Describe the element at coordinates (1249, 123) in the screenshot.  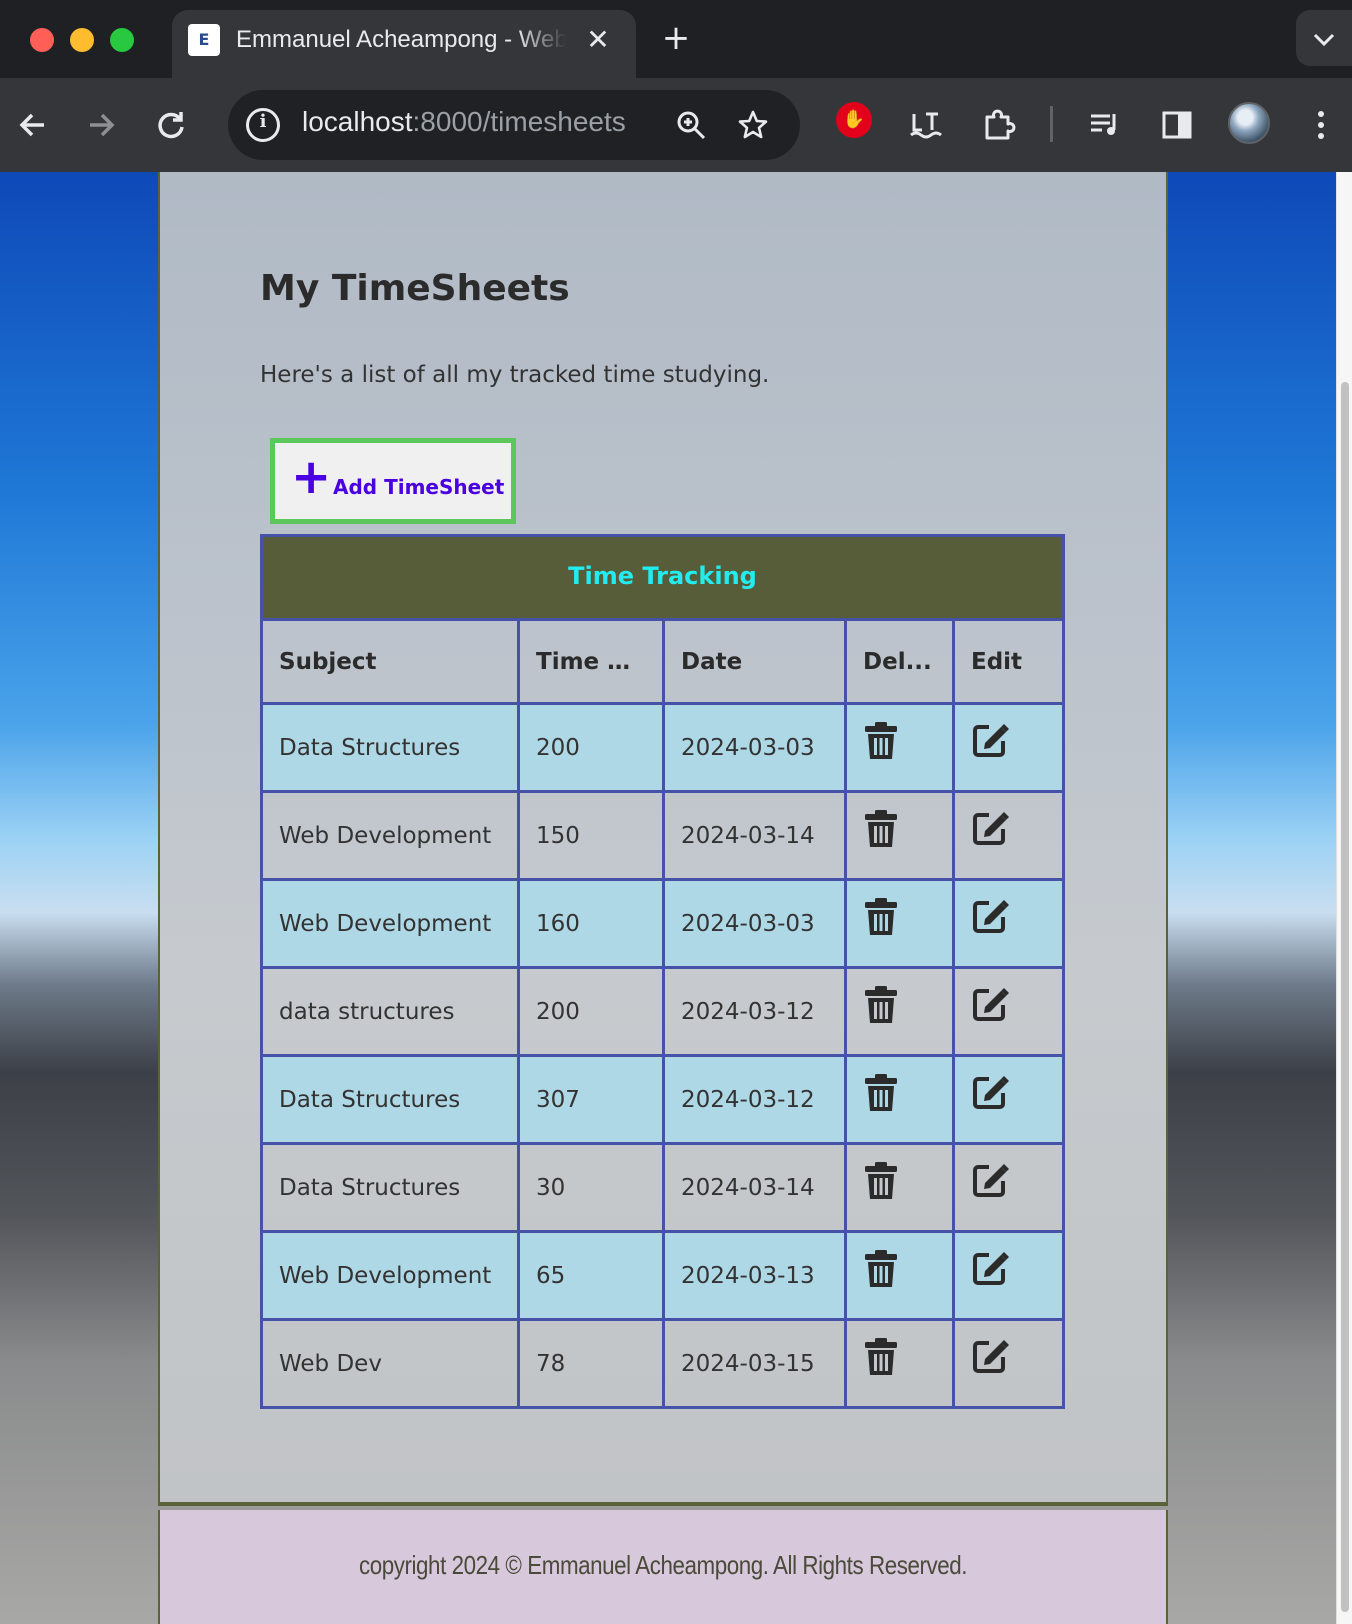
I see `profile-avatar` at that location.